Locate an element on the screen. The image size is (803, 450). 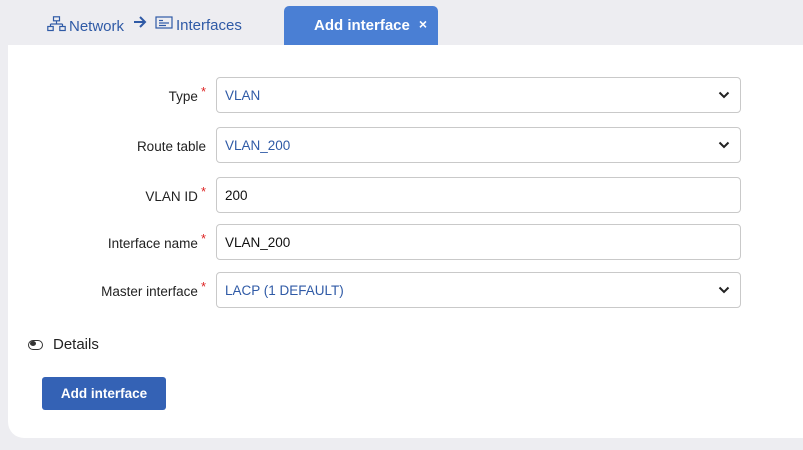
vlan-id-input-value: 200 is located at coordinates (236, 195).